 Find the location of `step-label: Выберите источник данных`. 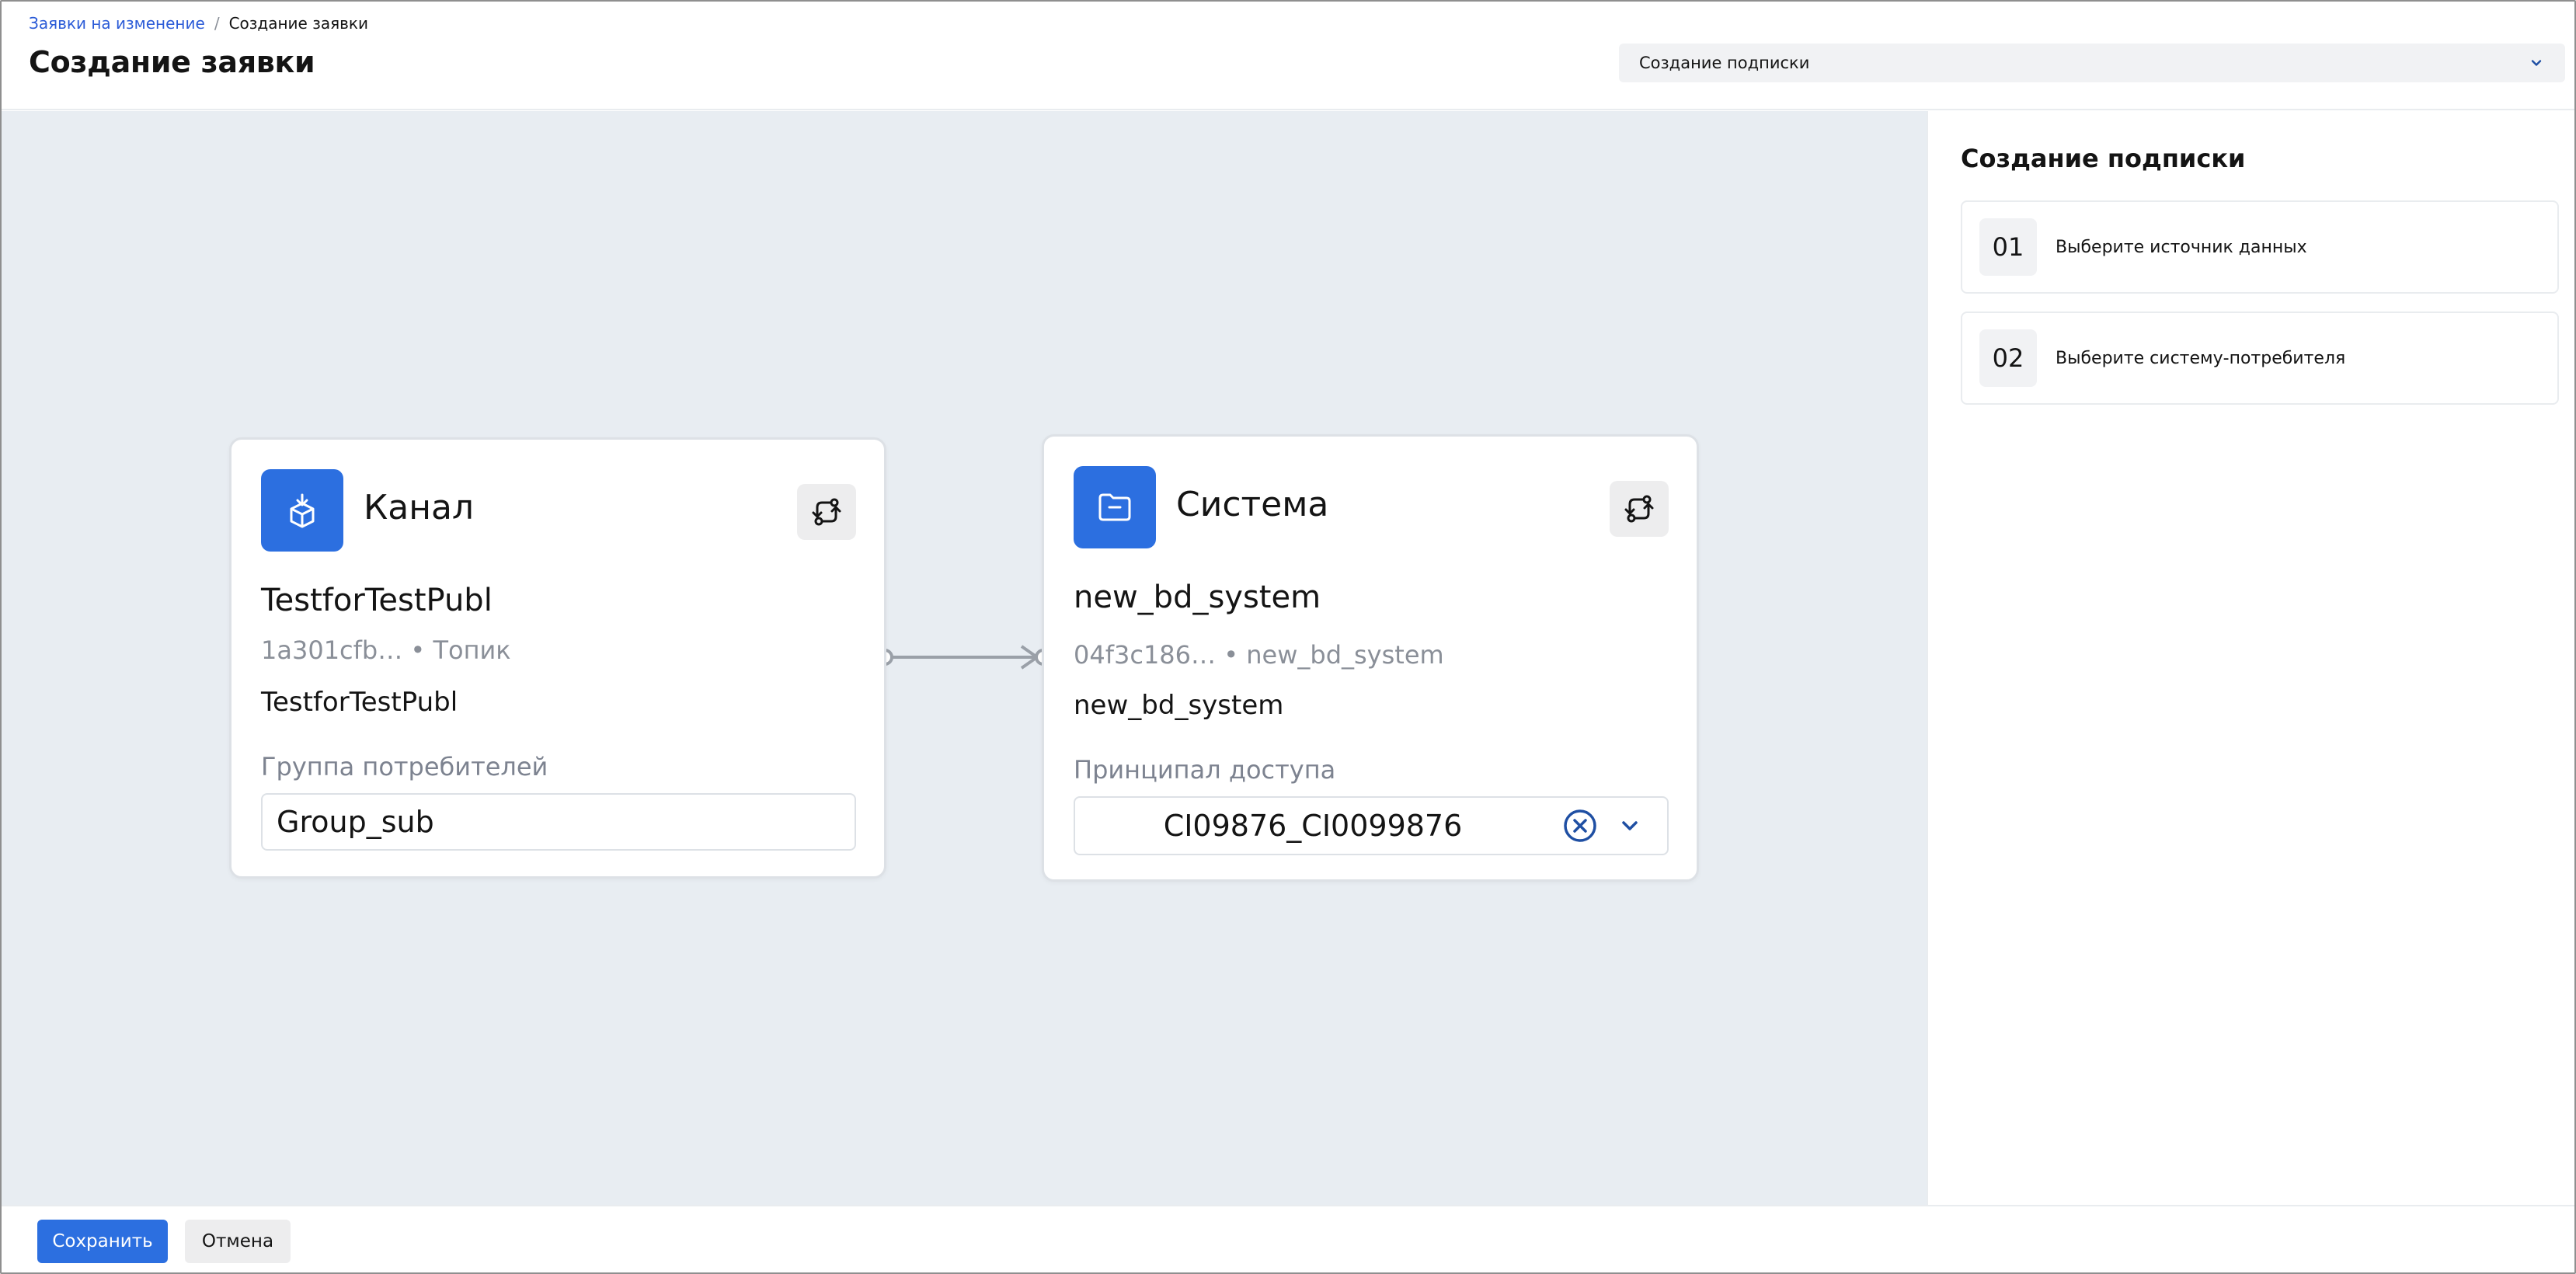

step-label: Выберите источник данных is located at coordinates (2181, 247).